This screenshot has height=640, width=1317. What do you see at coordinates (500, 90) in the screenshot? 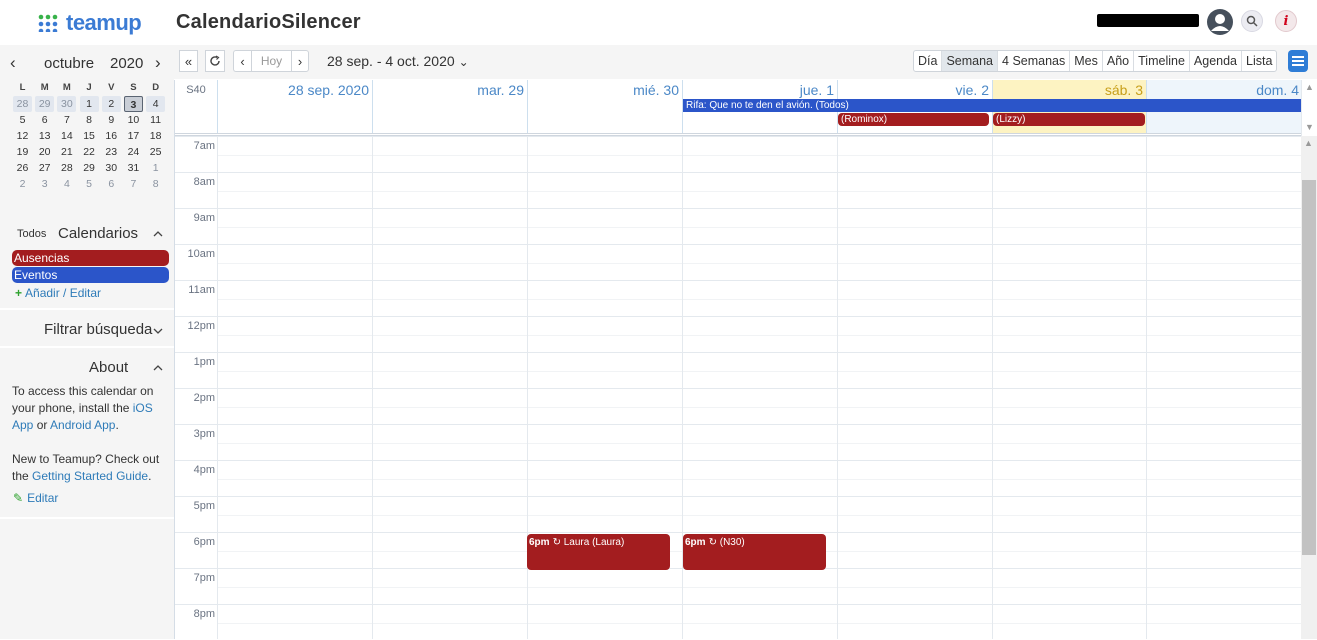
I see `day-header-label: mar. 29` at bounding box center [500, 90].